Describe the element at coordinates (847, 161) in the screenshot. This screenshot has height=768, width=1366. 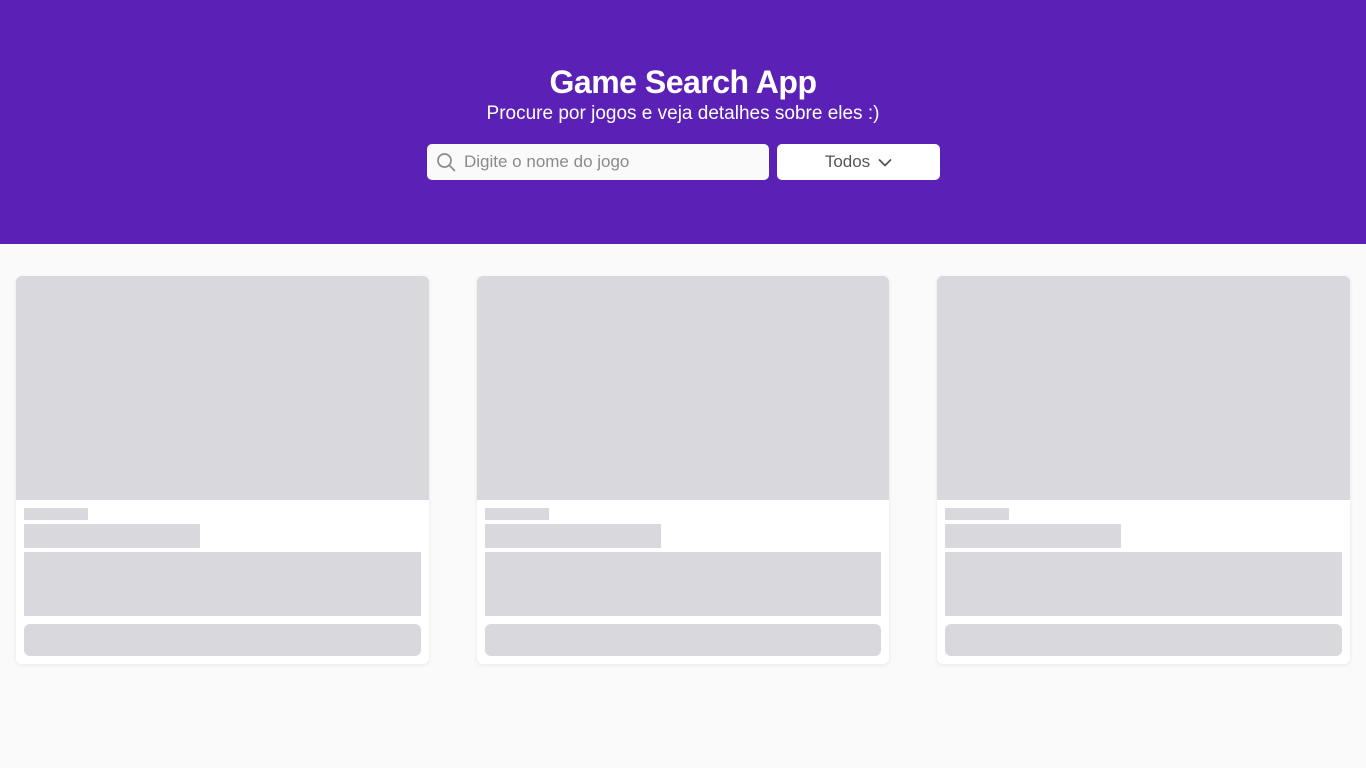
I see `filter-selected-label: Todos` at that location.